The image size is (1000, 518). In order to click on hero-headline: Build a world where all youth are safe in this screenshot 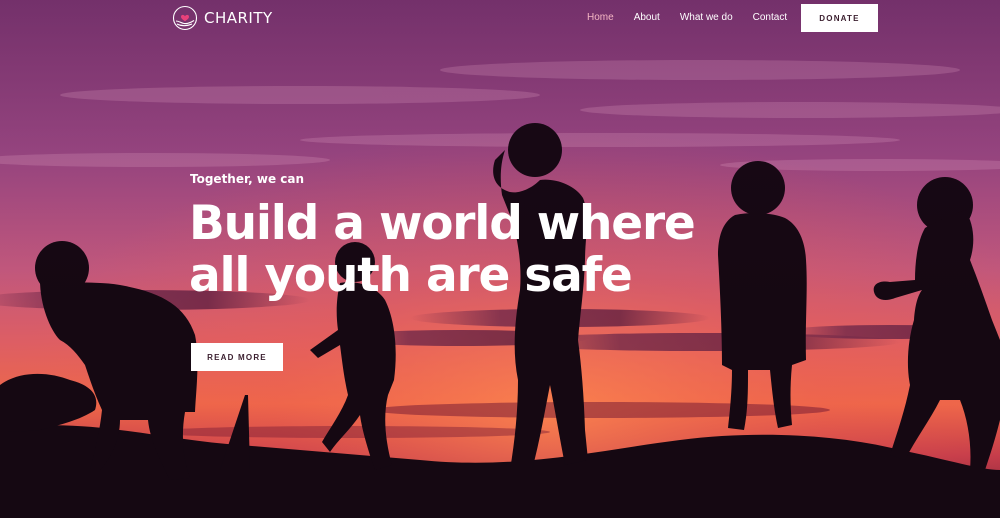, I will do `click(442, 249)`.